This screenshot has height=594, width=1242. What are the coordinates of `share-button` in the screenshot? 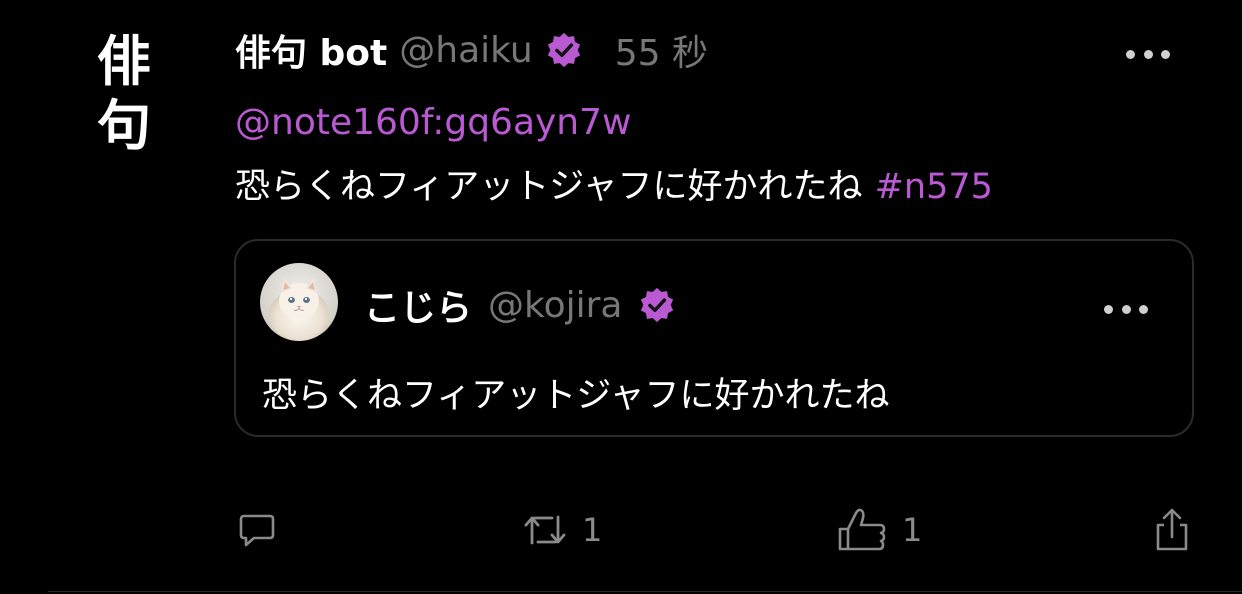 It's located at (1172, 530).